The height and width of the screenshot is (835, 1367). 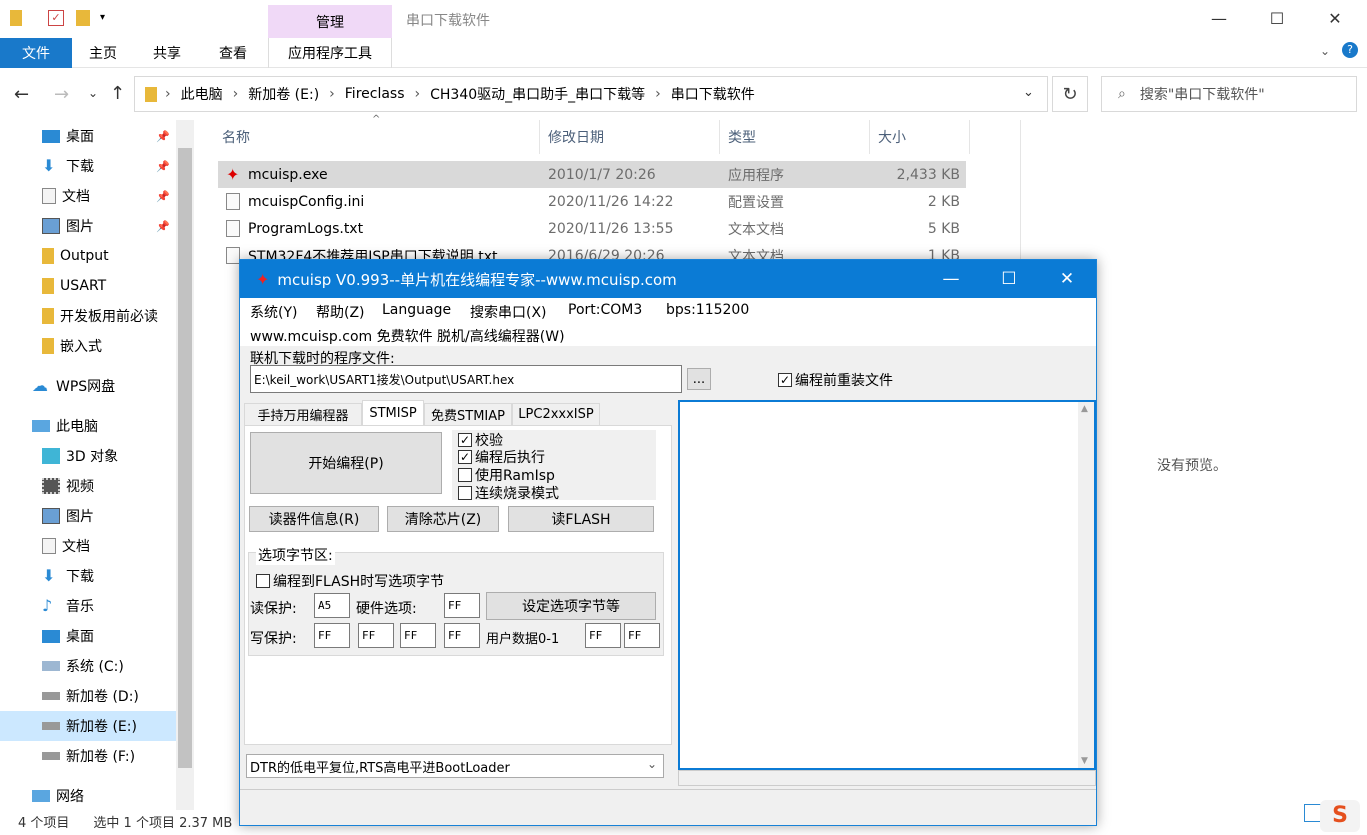 I want to click on menu-system: 系统(Y), so click(x=273, y=312).